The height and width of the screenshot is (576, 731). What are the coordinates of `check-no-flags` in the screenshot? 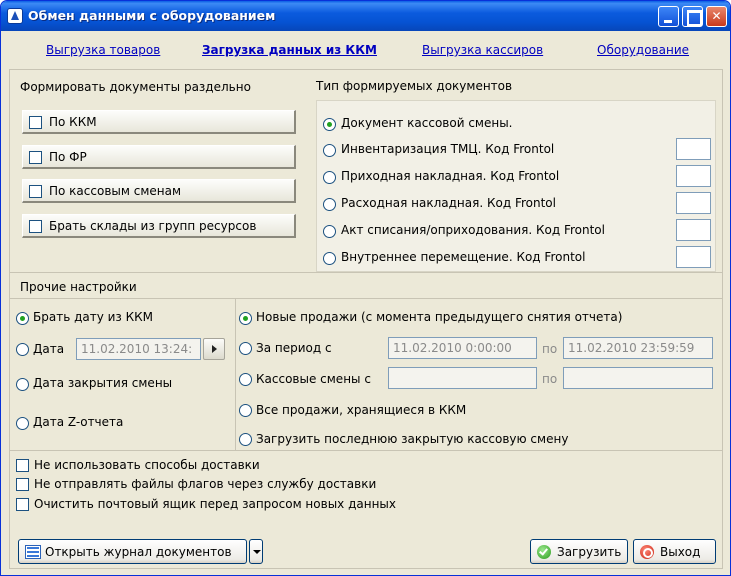 It's located at (22, 484).